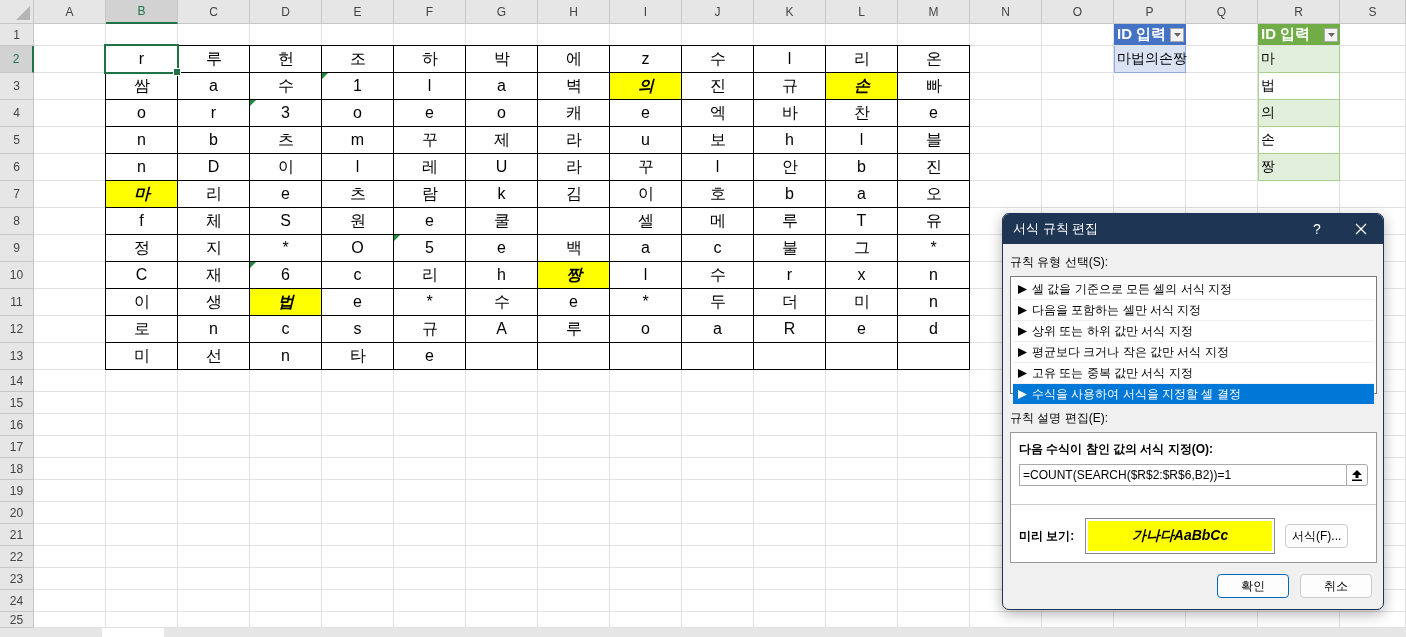 The height and width of the screenshot is (637, 1406). Describe the element at coordinates (574, 12) in the screenshot. I see `column-header: H` at that location.